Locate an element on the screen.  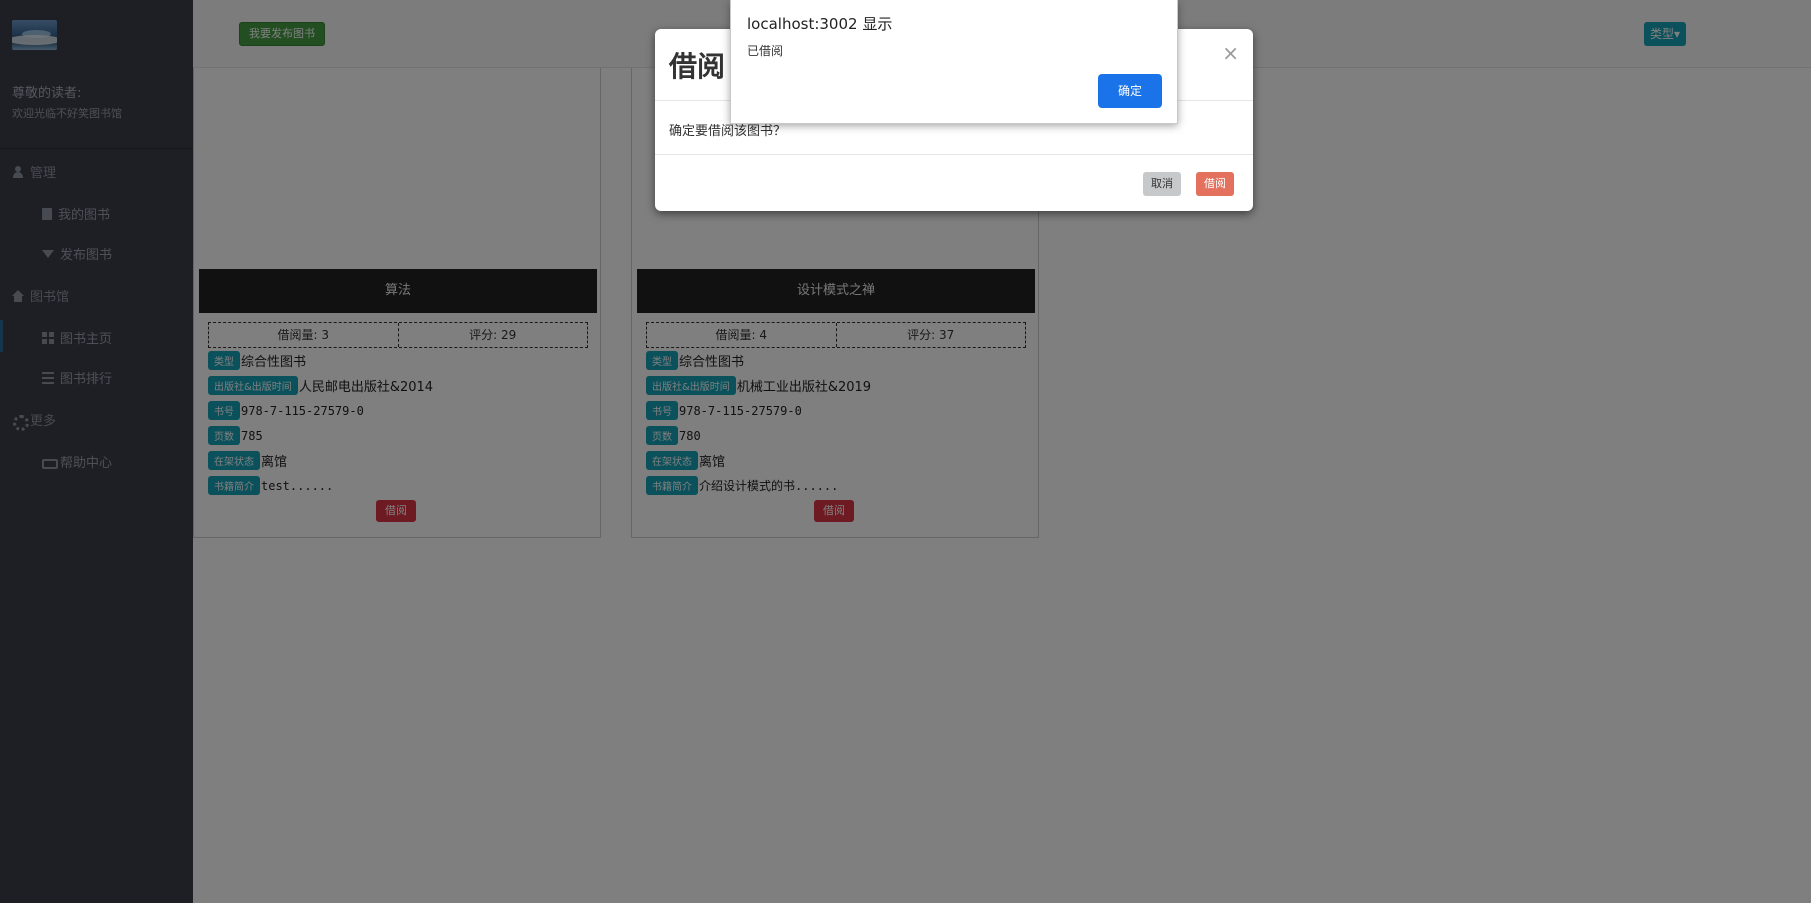
confirm-borrow-button: 借阅 is located at coordinates (1215, 184).